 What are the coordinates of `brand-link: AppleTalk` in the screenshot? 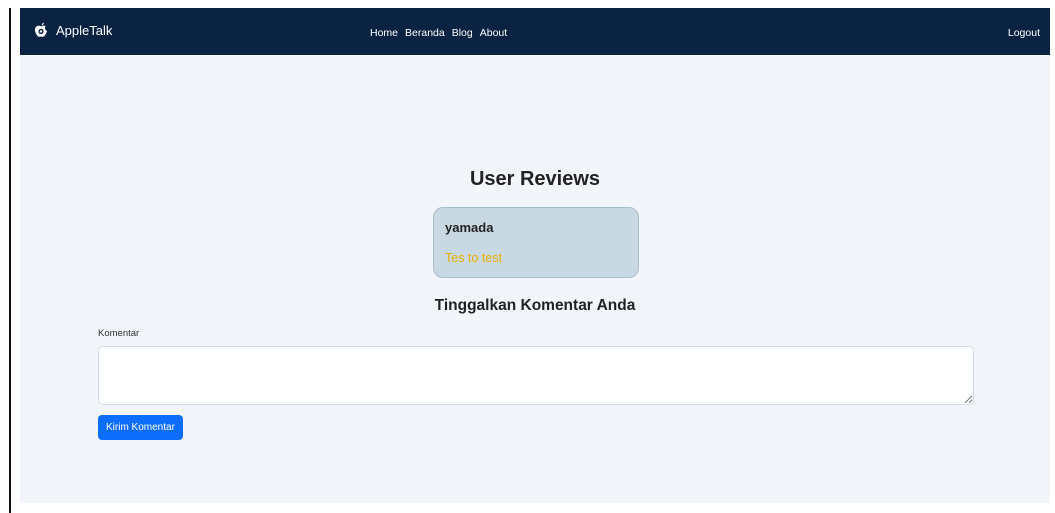 It's located at (73, 30).